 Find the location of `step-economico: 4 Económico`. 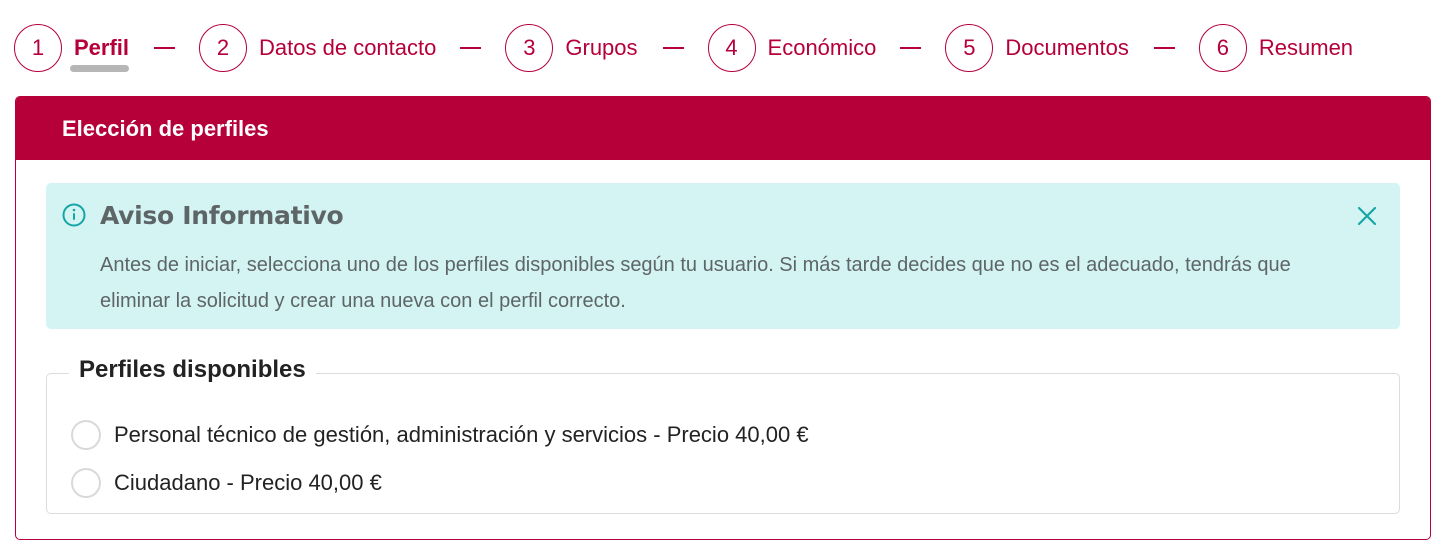

step-economico: 4 Económico is located at coordinates (792, 48).